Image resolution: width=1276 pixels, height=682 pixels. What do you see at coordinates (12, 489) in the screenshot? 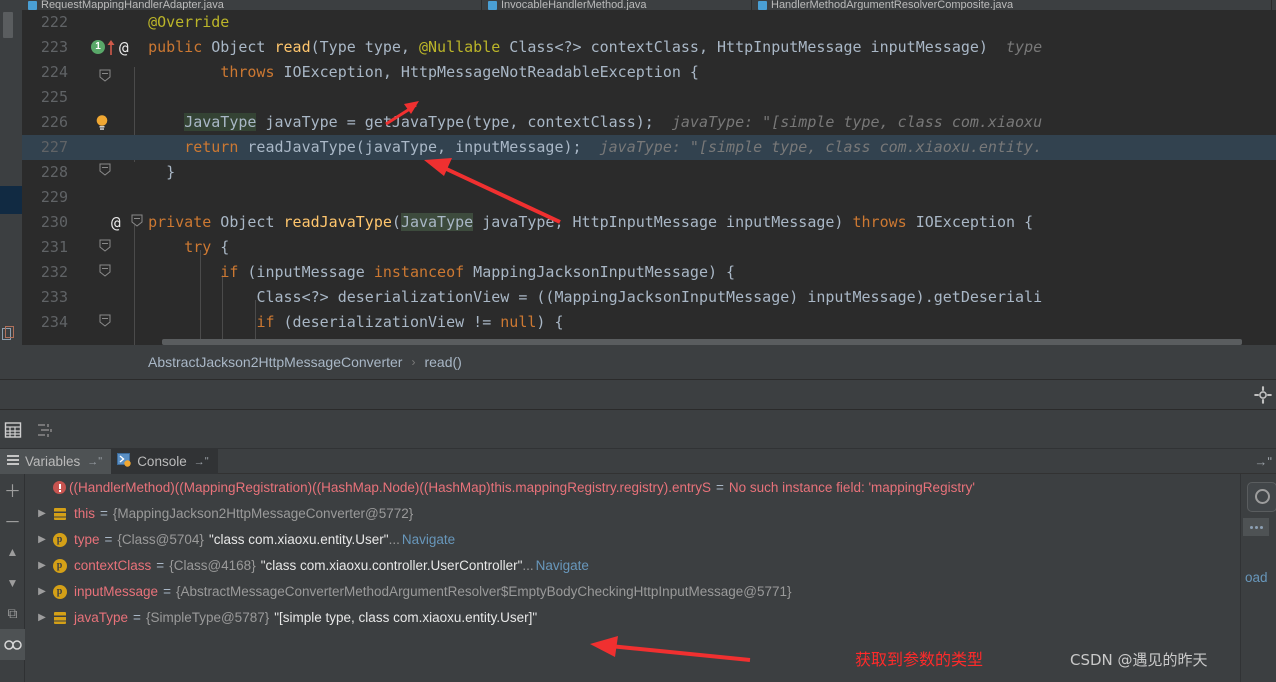
I see `add-icon: ＋` at bounding box center [12, 489].